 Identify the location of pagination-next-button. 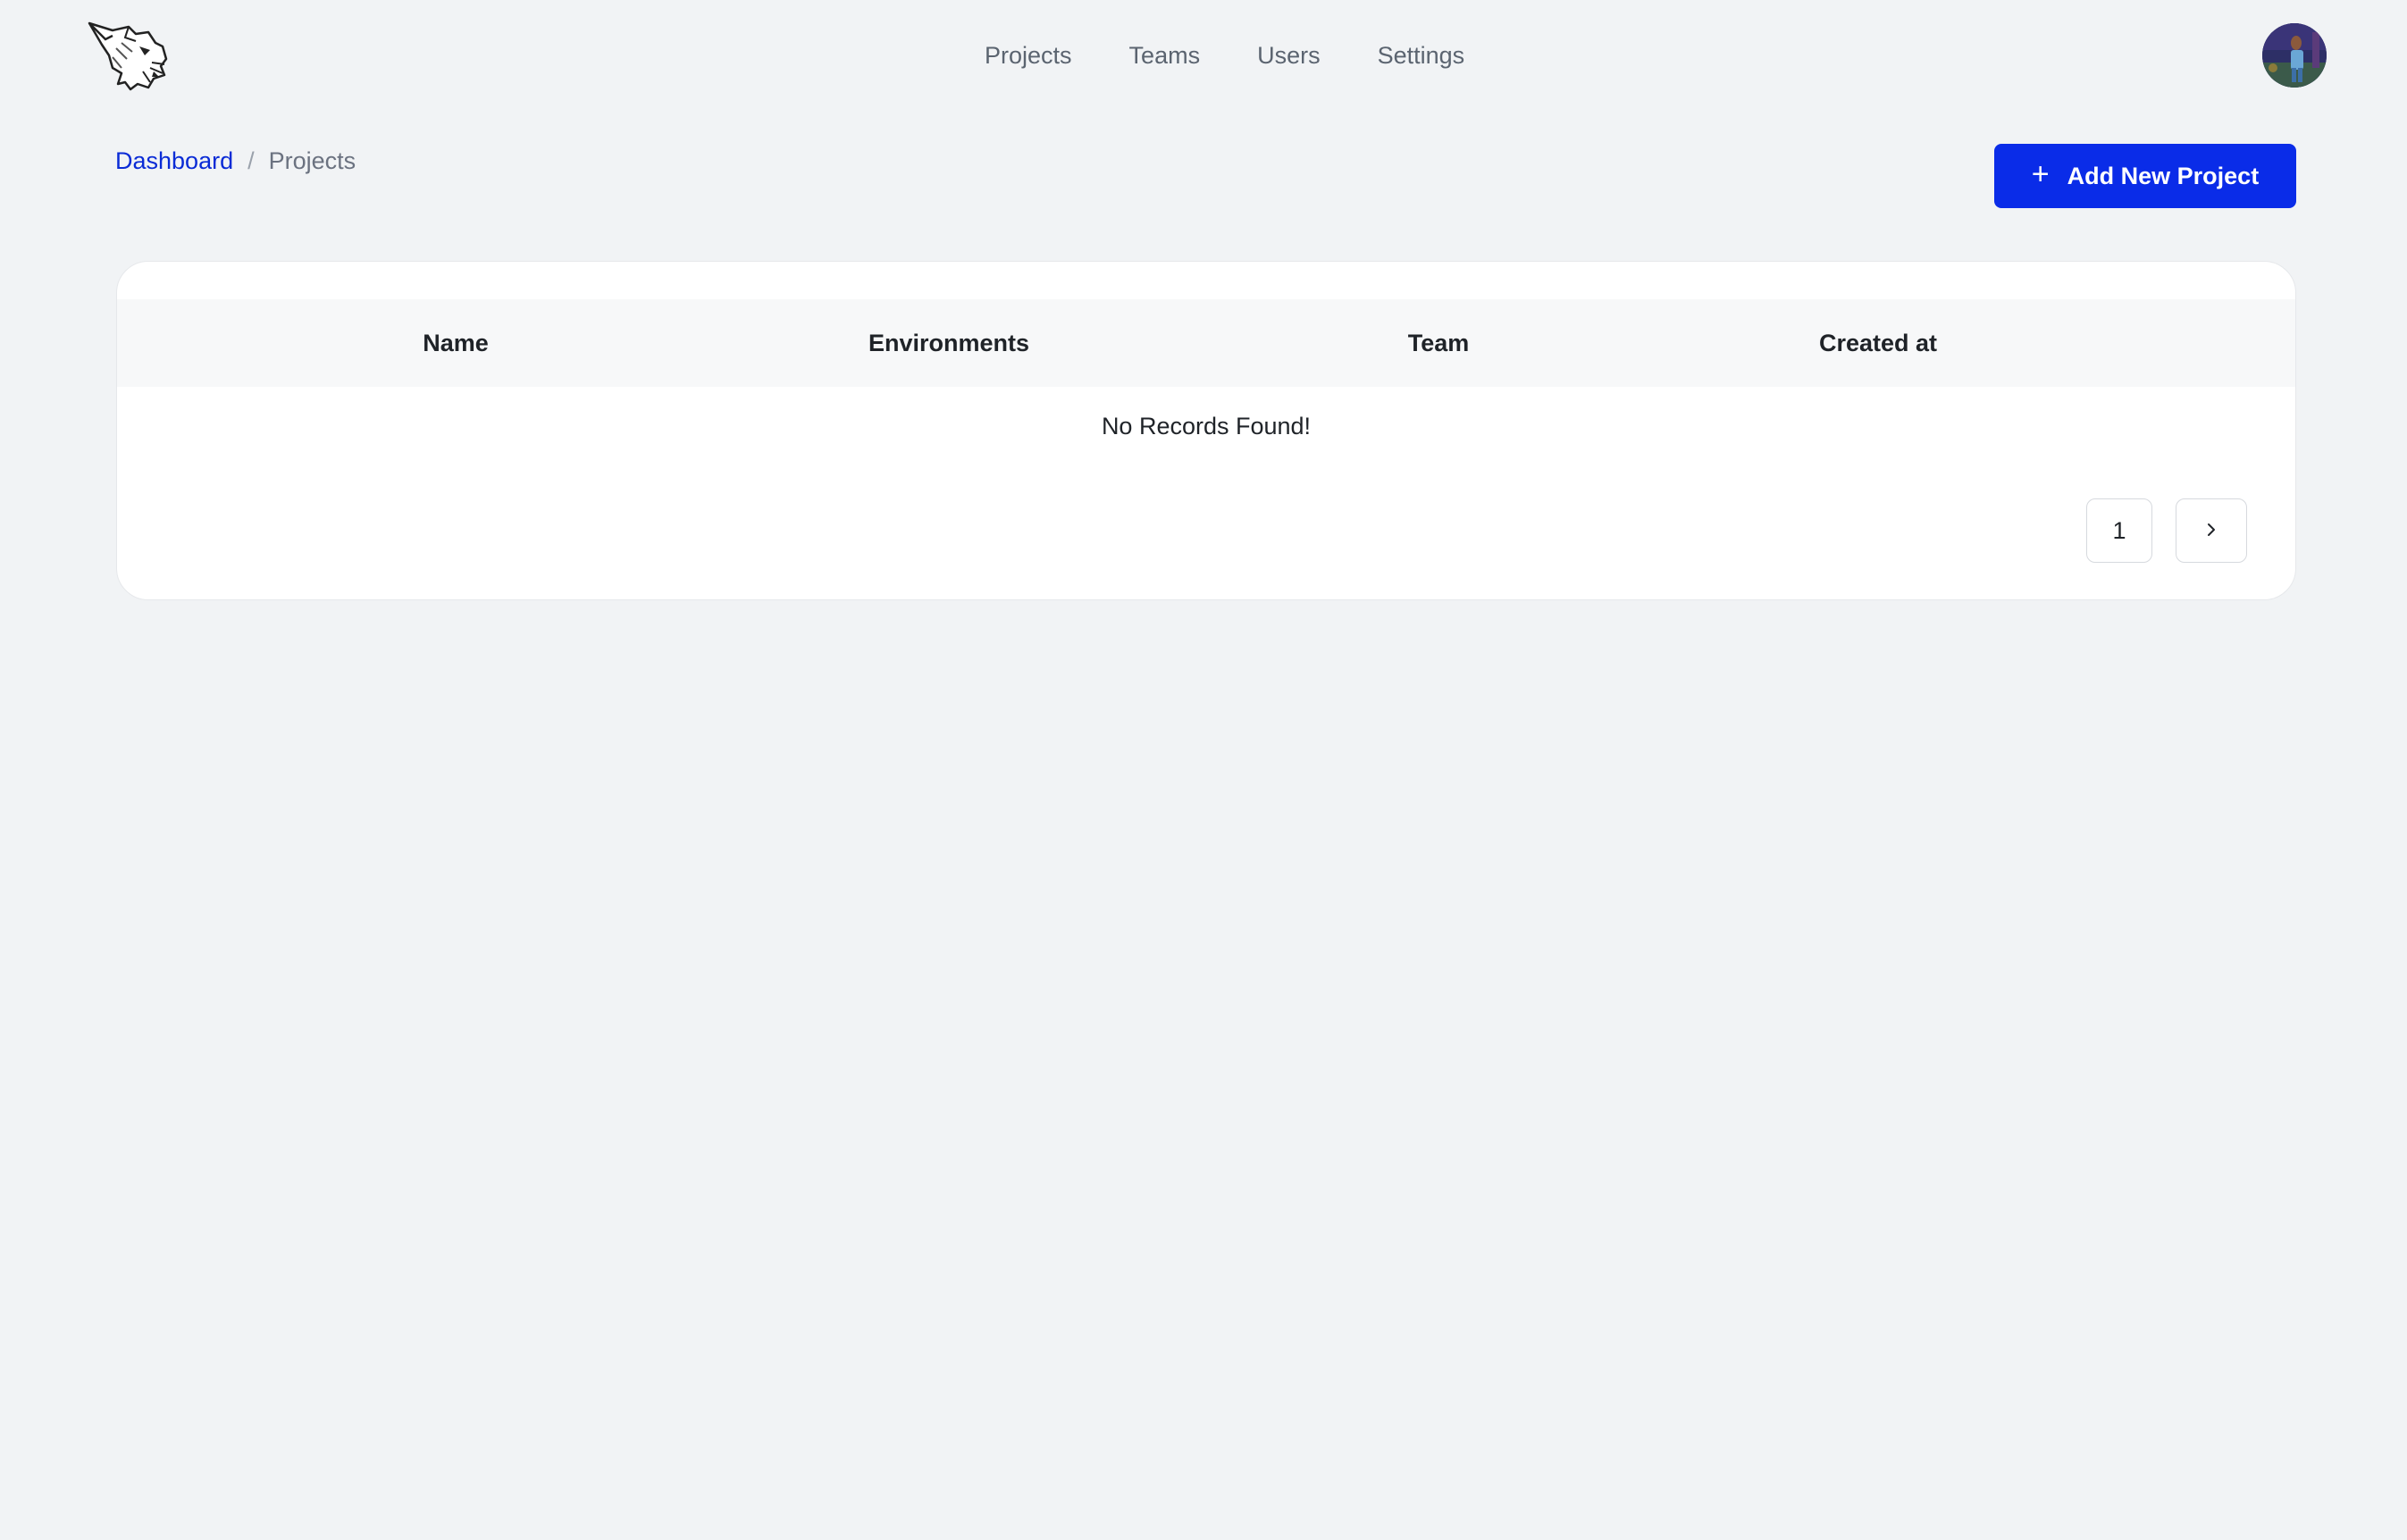
(2211, 530).